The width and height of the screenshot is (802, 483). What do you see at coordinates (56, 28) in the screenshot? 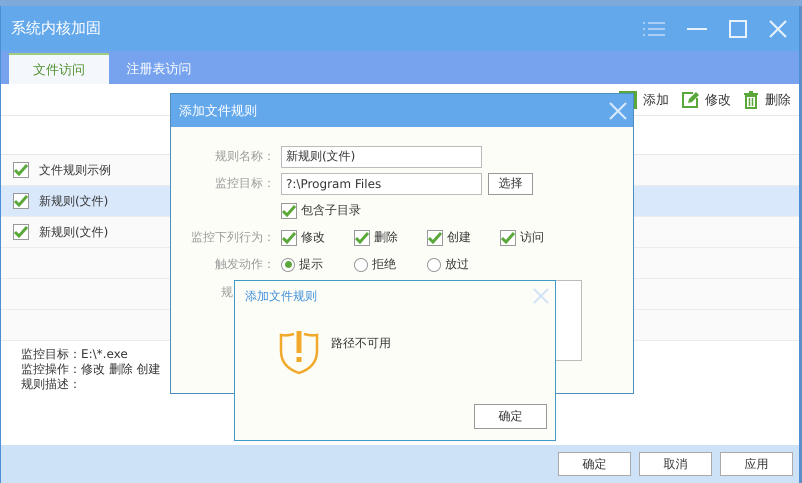
I see `window-title: 系统内核加固` at bounding box center [56, 28].